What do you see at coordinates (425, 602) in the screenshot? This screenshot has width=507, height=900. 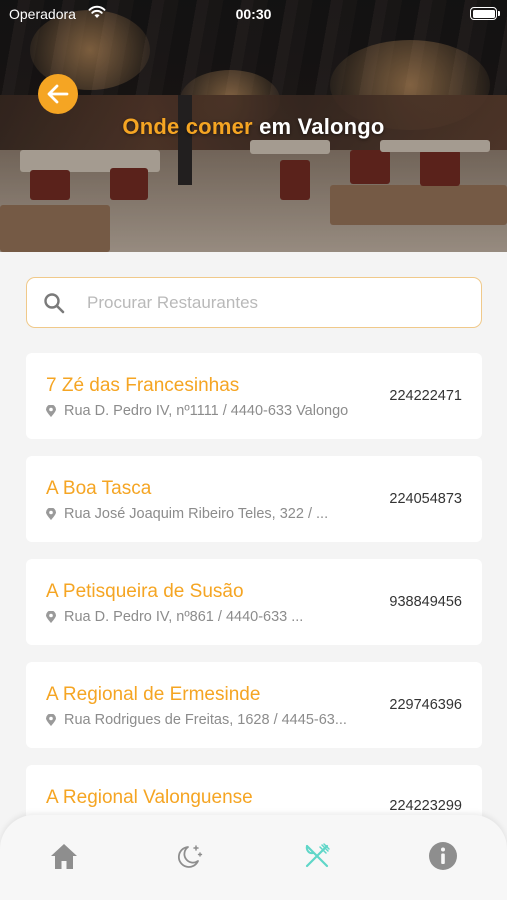 I see `restaurant-phone: 938849456` at bounding box center [425, 602].